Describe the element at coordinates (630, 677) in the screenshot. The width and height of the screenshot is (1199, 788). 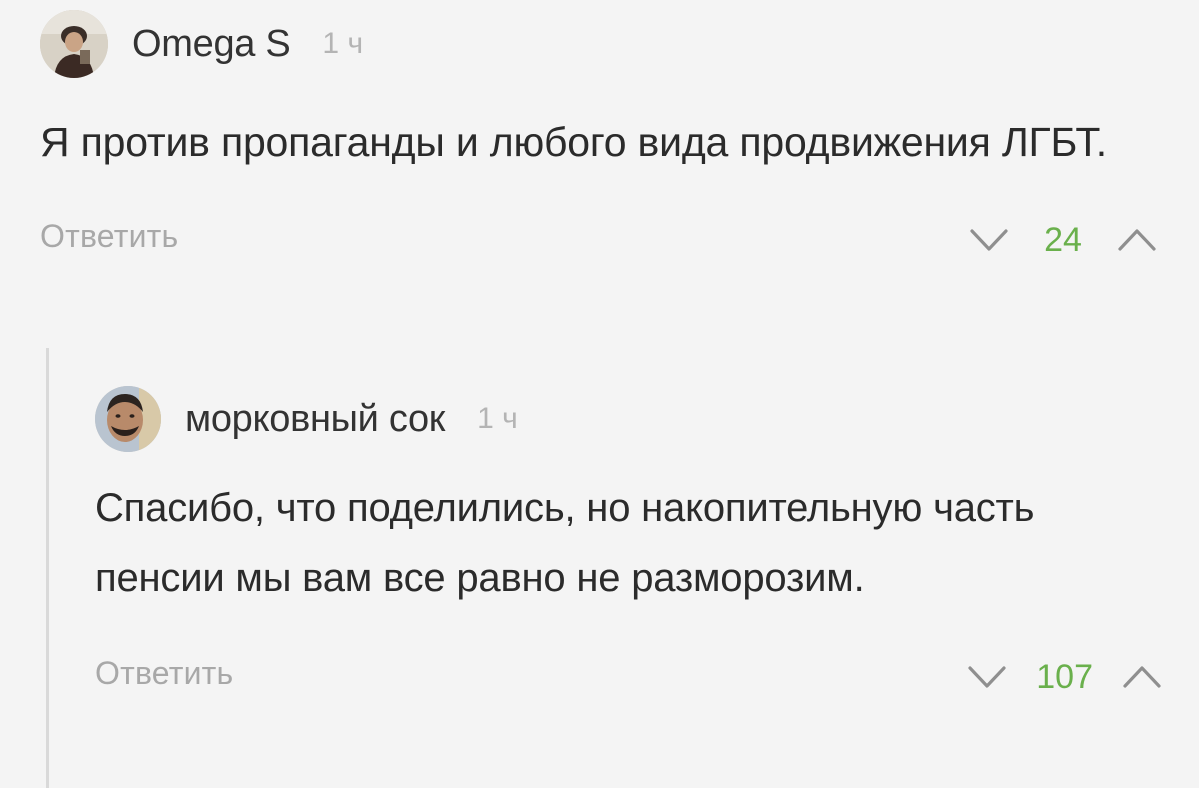
I see `comment-footer: Ответить 107` at that location.